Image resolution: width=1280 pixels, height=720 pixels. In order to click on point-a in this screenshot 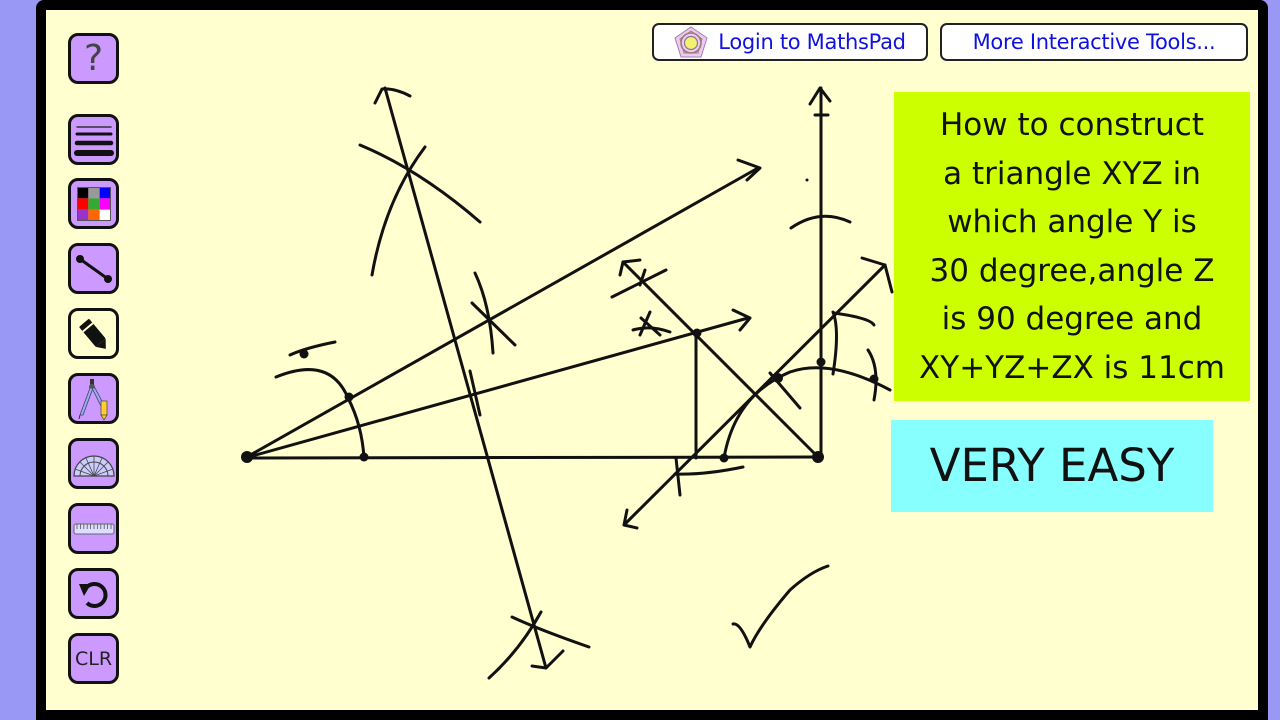, I will do `click(247, 457)`.